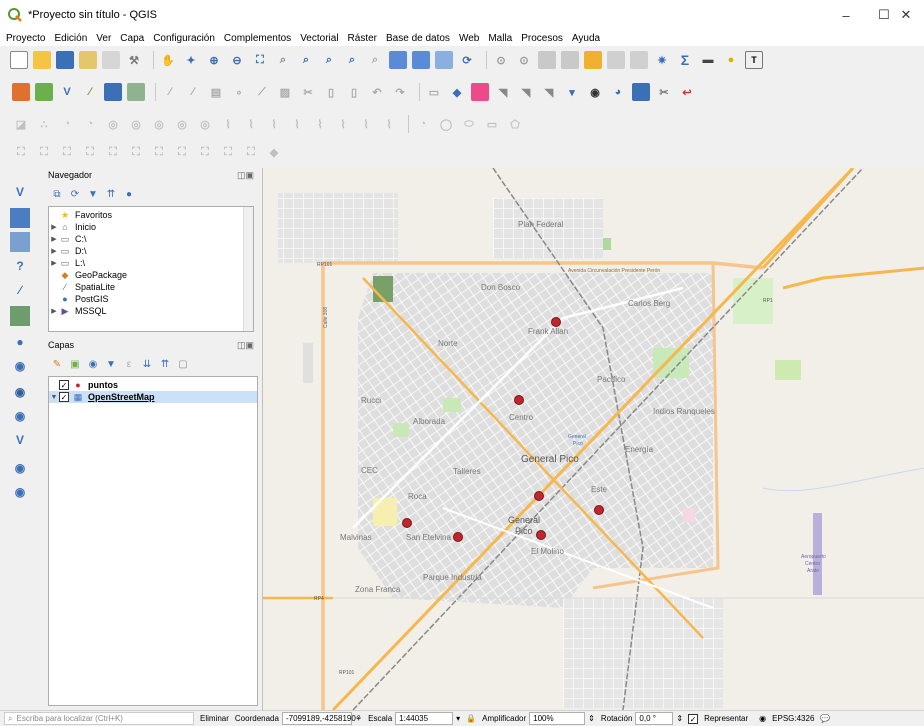  What do you see at coordinates (182, 124) in the screenshot?
I see `delete-ring-icon: ◎` at bounding box center [182, 124].